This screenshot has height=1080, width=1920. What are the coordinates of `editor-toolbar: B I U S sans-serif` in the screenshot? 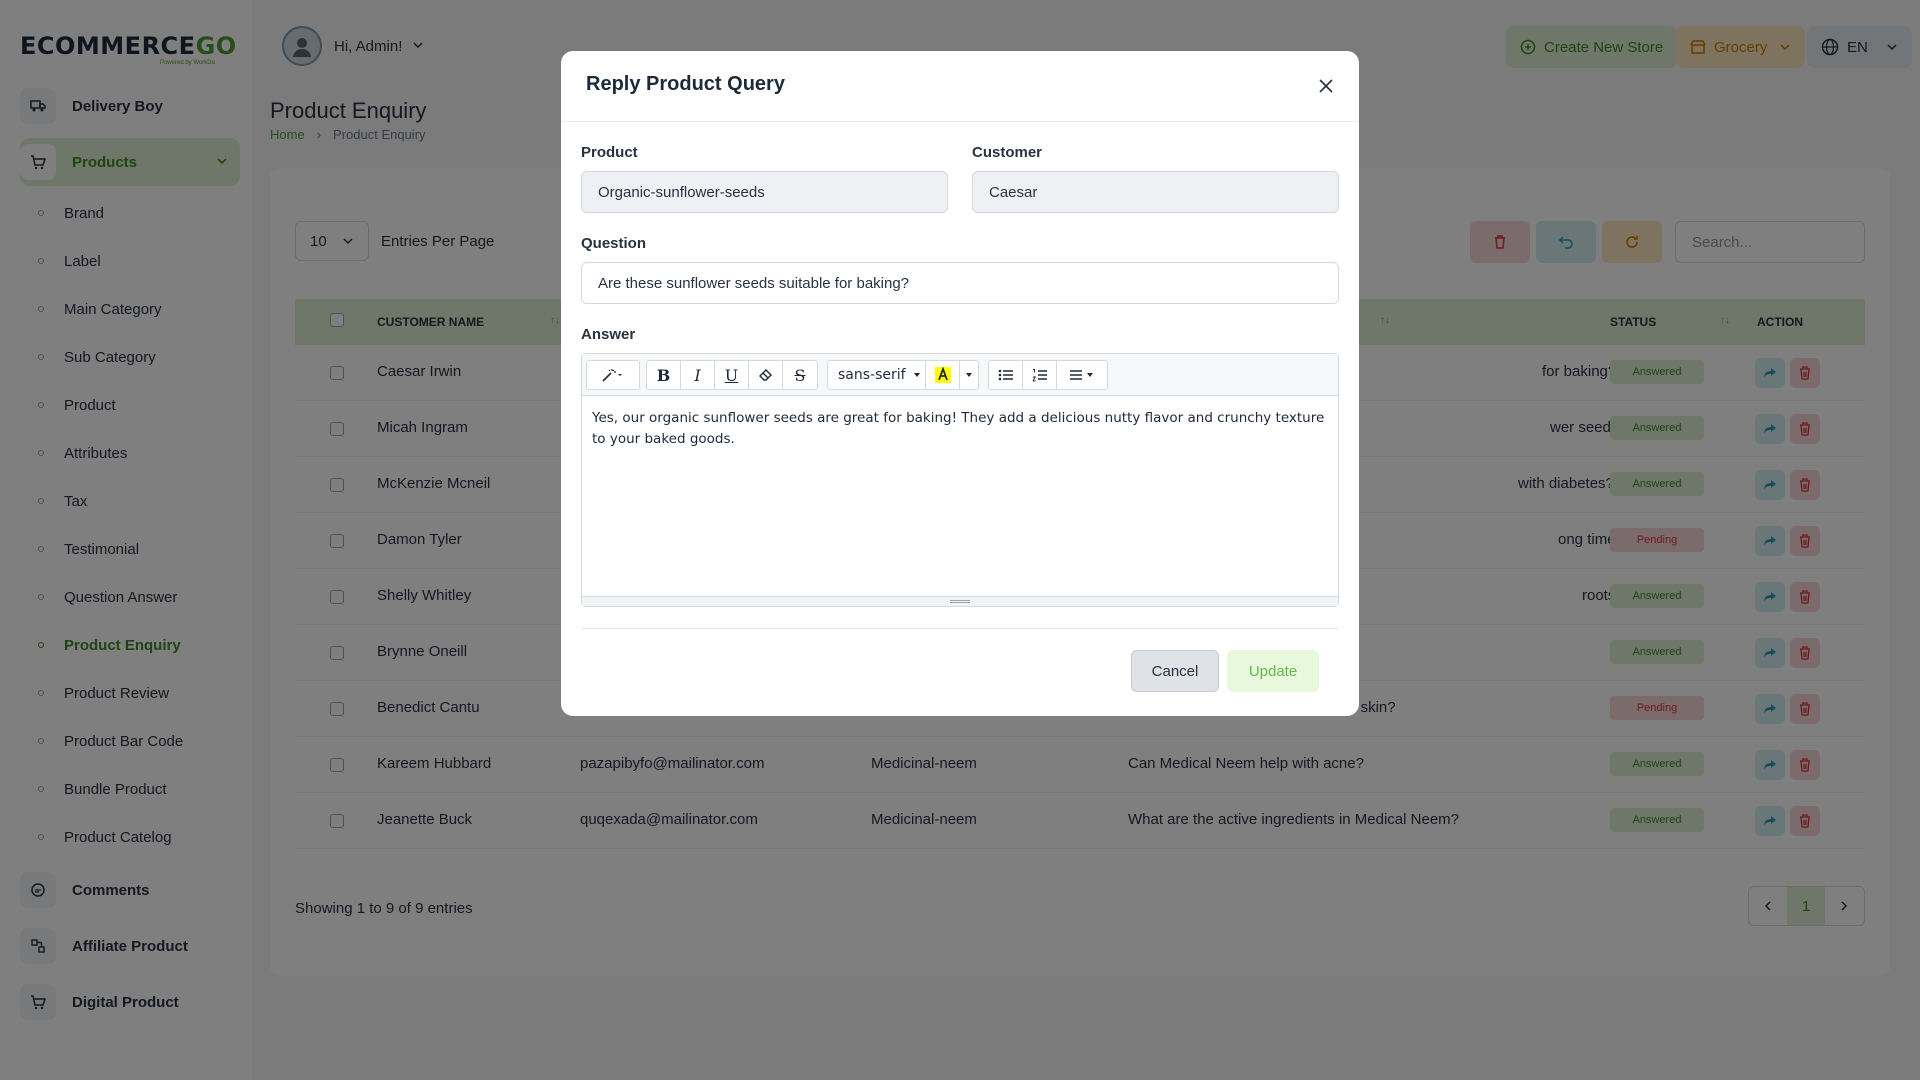 It's located at (960, 375).